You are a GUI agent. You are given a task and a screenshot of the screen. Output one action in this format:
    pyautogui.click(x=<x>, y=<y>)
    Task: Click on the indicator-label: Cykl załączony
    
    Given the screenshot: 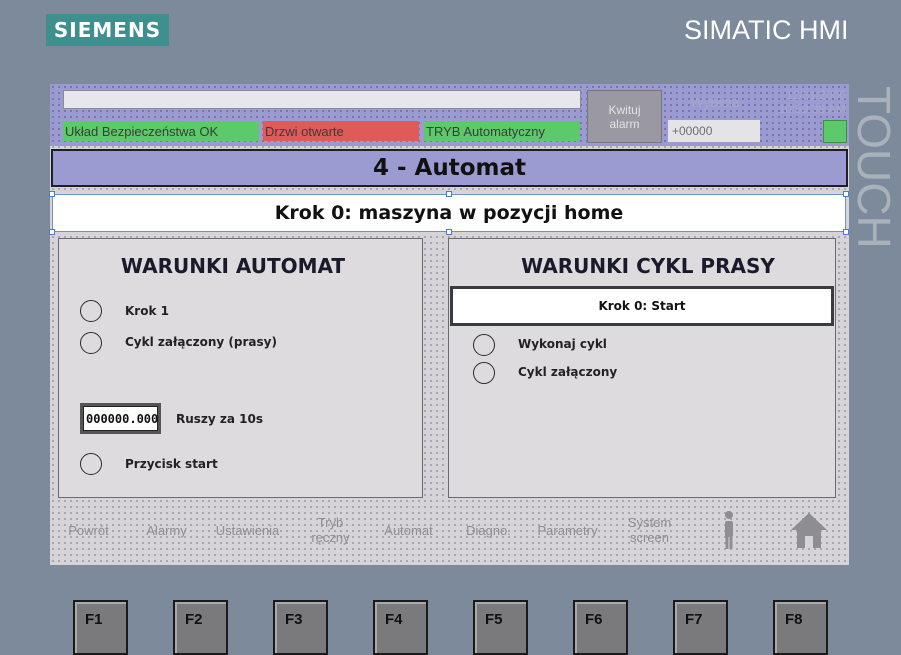 What is the action you would take?
    pyautogui.click(x=568, y=372)
    